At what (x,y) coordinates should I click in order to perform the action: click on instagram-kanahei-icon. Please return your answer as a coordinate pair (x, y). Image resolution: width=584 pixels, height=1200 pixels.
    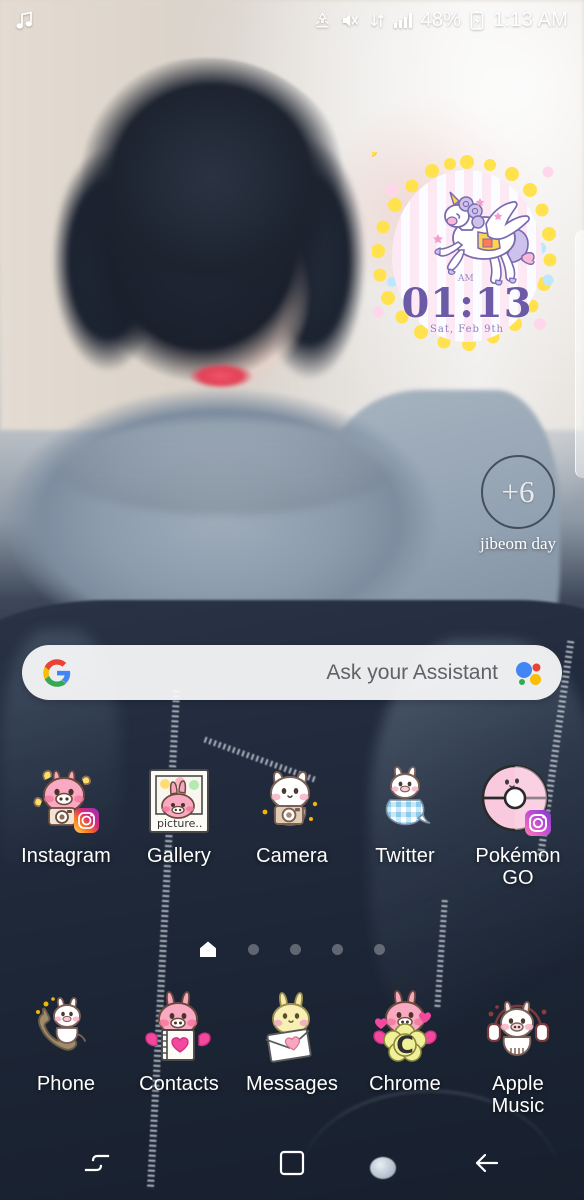
    Looking at the image, I should click on (66, 801).